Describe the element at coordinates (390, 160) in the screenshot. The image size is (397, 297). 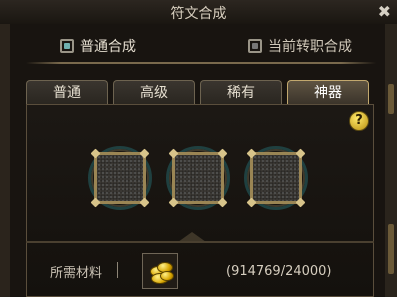
I see `right-frame-edge` at that location.